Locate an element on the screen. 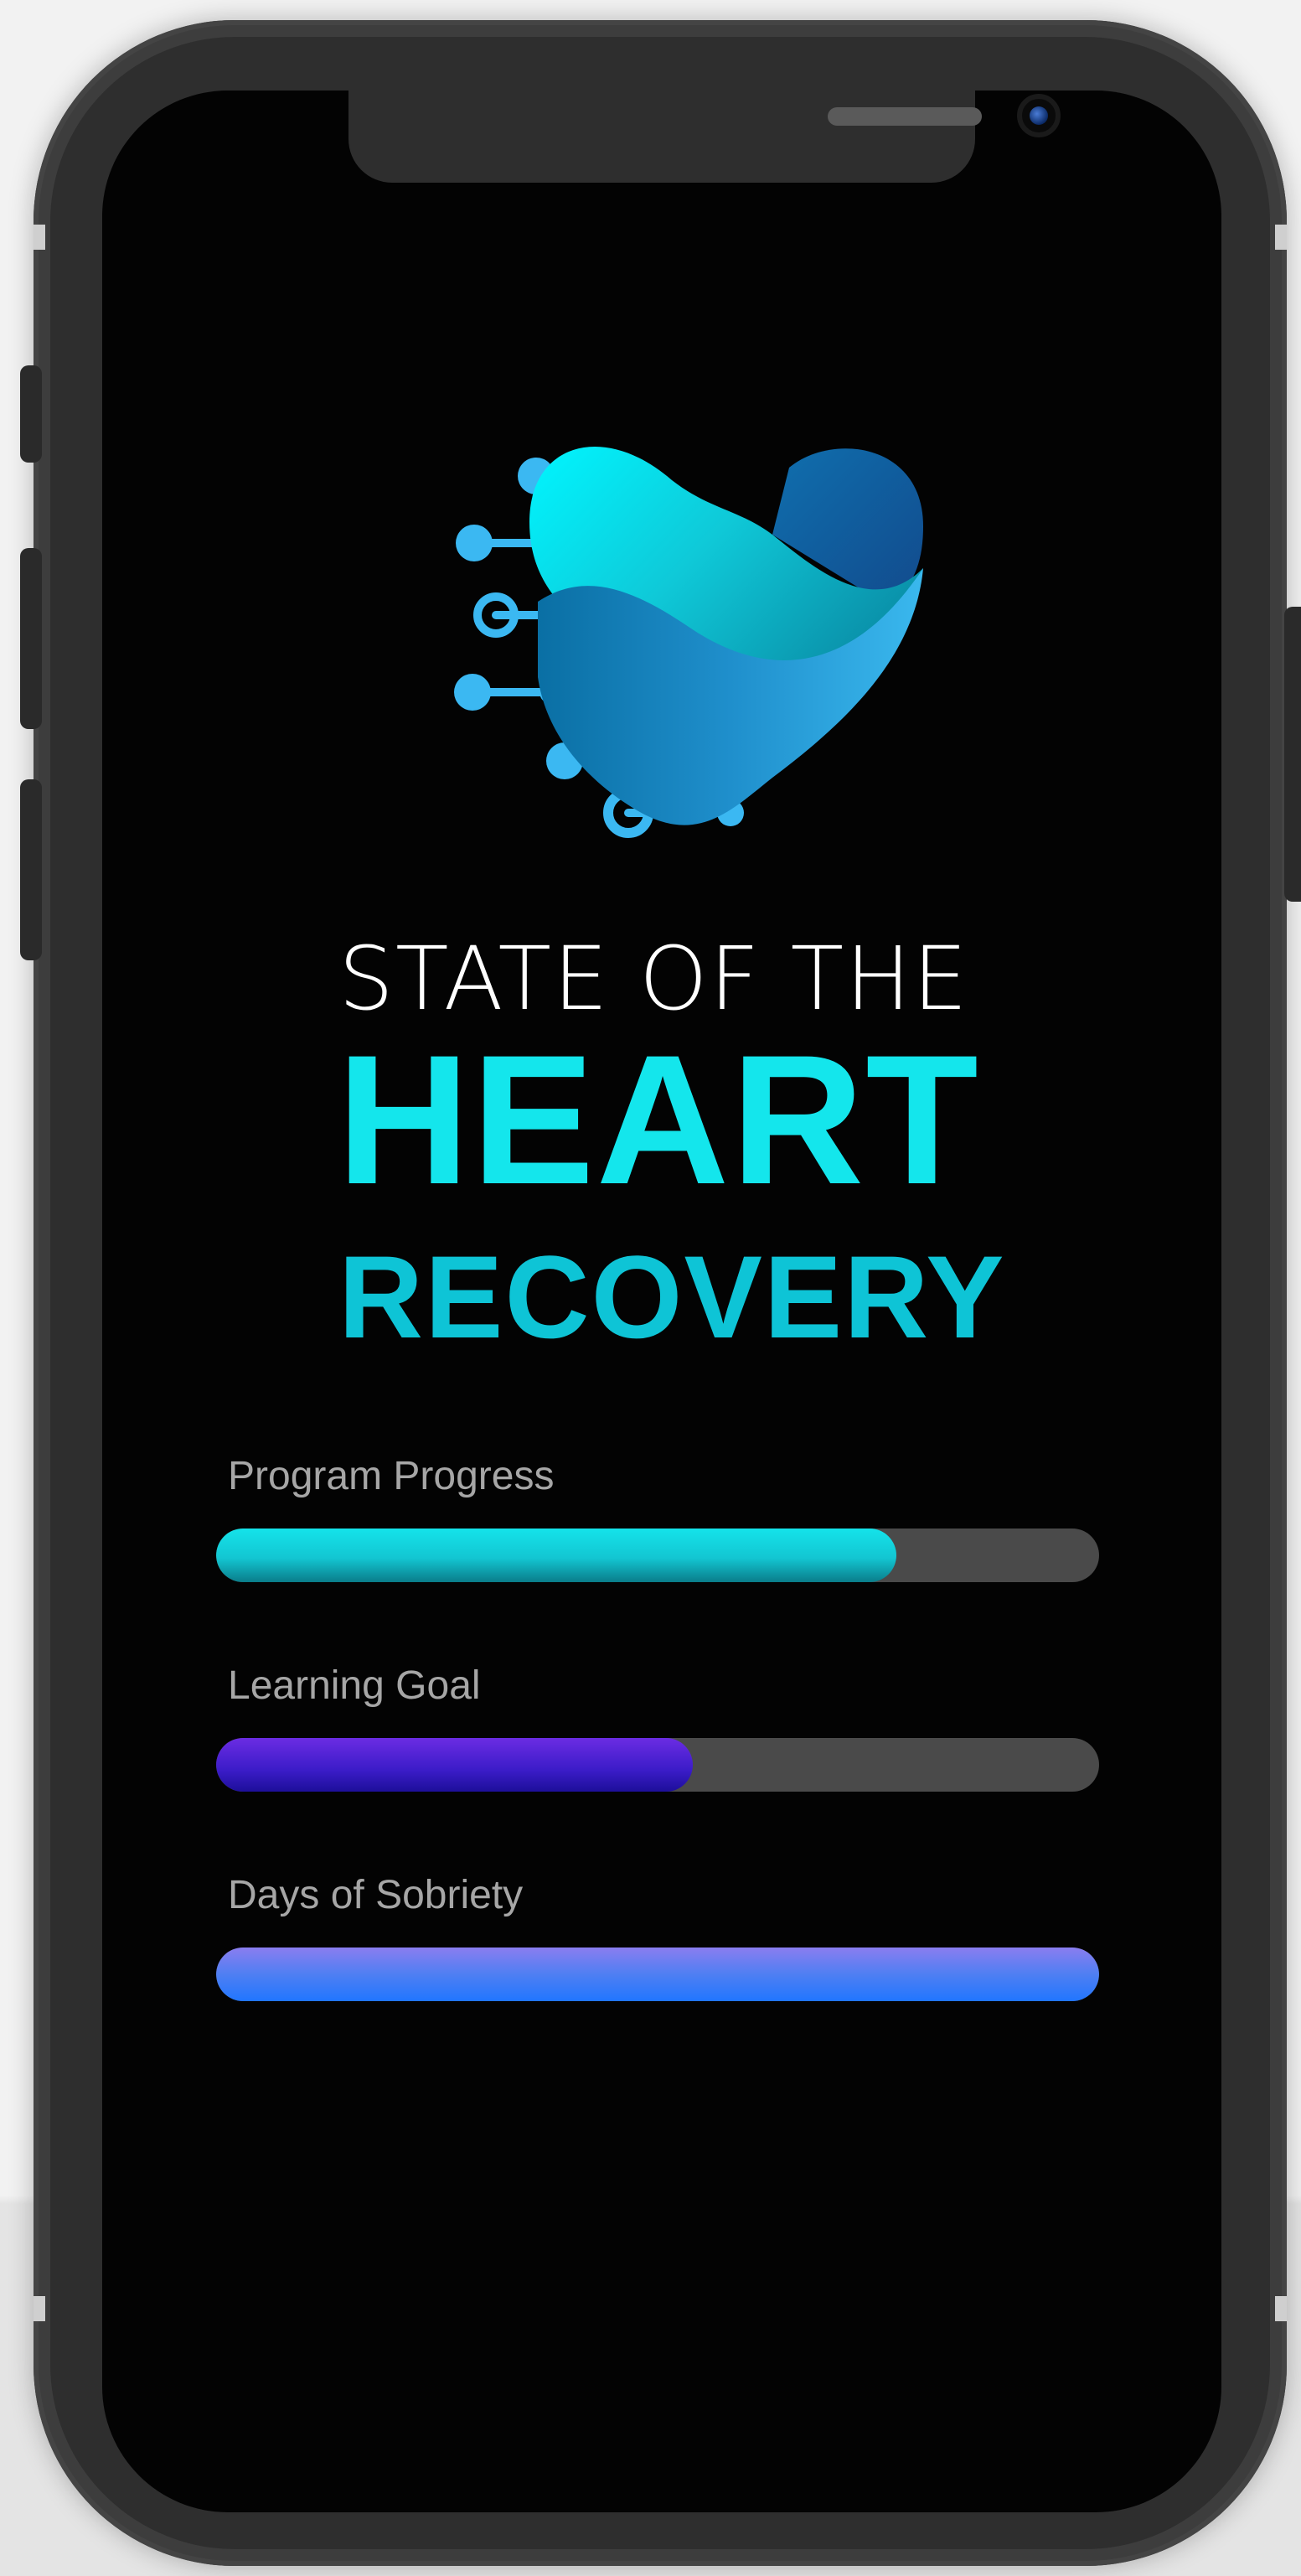  power-button is located at coordinates (1292, 754).